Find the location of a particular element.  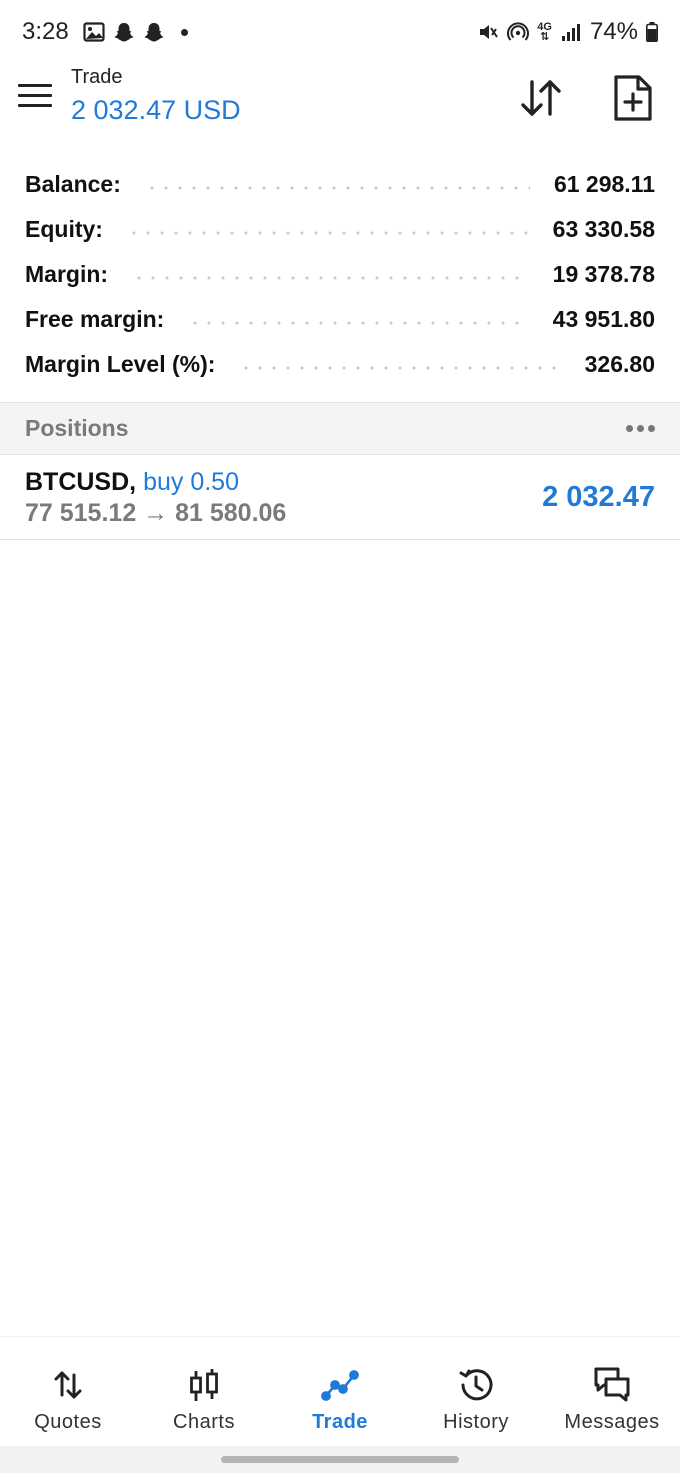

total-profit: 2 032.47 USD is located at coordinates (156, 110).